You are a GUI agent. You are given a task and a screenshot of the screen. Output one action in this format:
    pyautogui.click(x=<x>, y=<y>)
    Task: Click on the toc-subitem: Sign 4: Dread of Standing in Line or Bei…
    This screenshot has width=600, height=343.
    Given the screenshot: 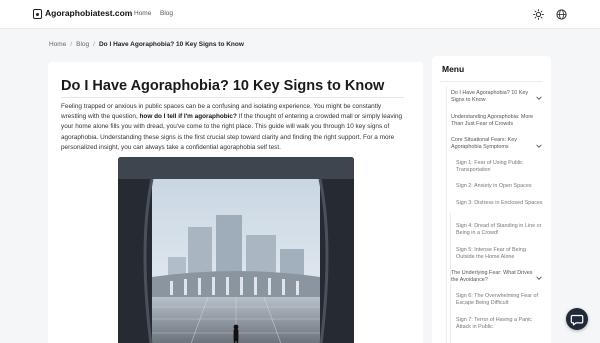 What is the action you would take?
    pyautogui.click(x=500, y=230)
    